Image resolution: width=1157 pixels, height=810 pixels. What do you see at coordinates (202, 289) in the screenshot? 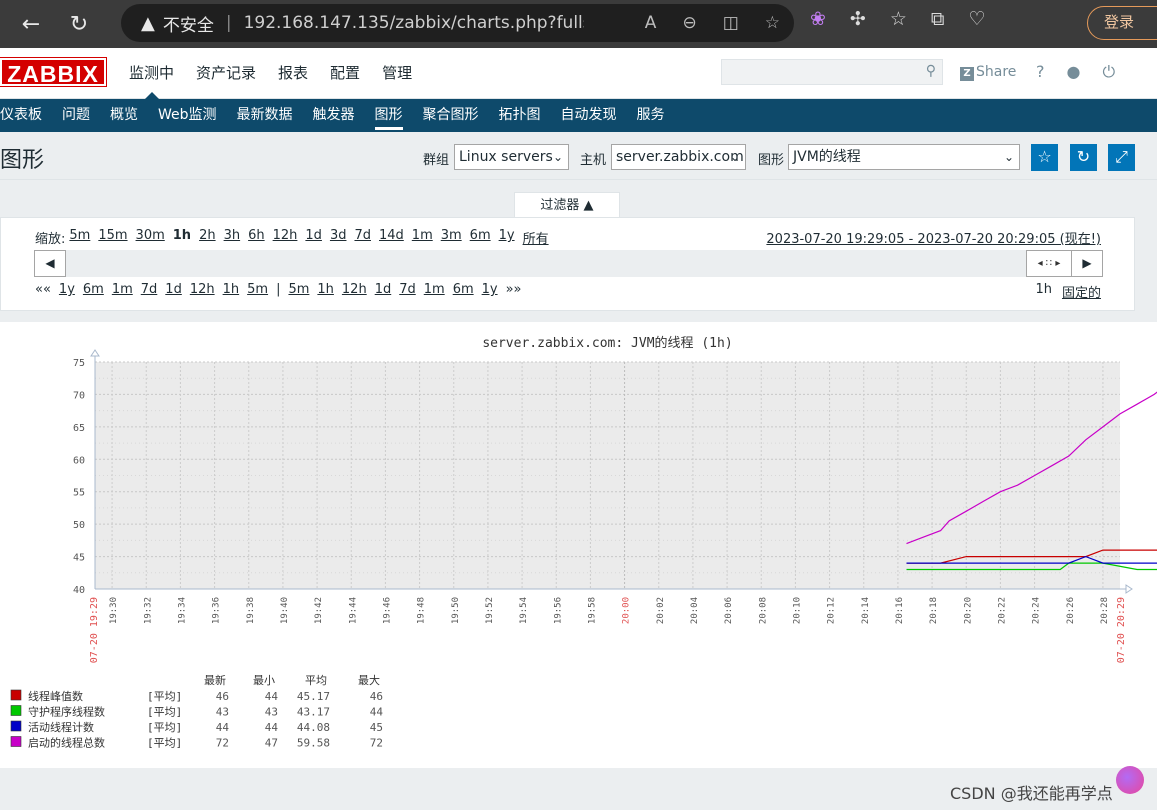
I see `nav-back: 12h` at bounding box center [202, 289].